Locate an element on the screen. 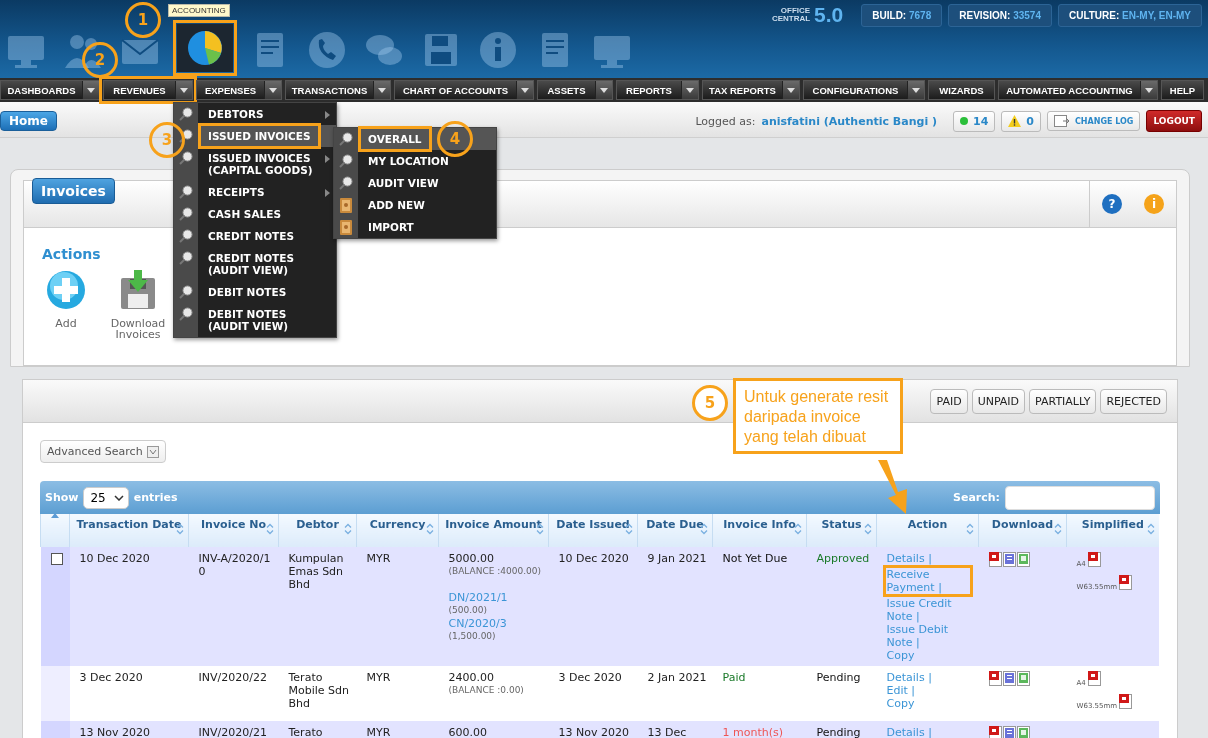 This screenshot has height=738, width=1208. menu-item: CASH SALES is located at coordinates (244, 214).